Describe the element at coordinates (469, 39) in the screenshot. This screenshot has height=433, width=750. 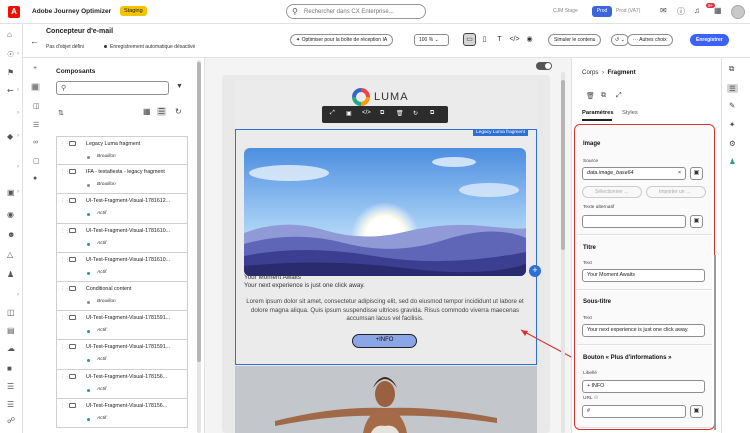
I see `desktop-view-icon: ▭` at that location.